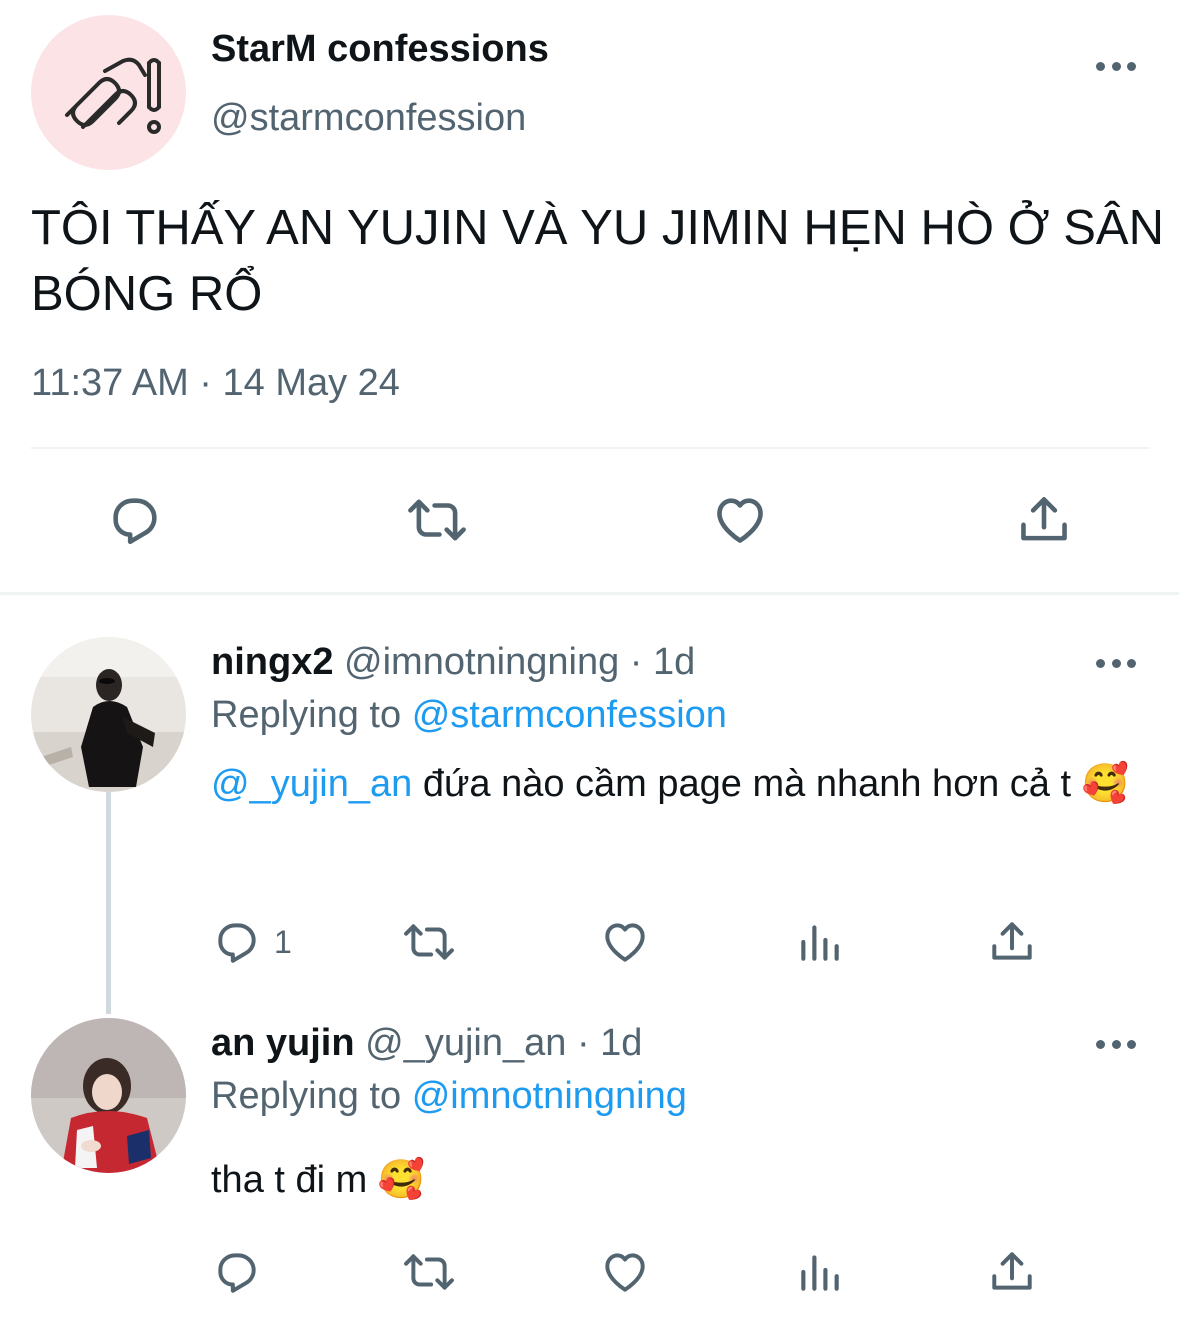  I want to click on replying-to: Replying to @starmconfession, so click(469, 715).